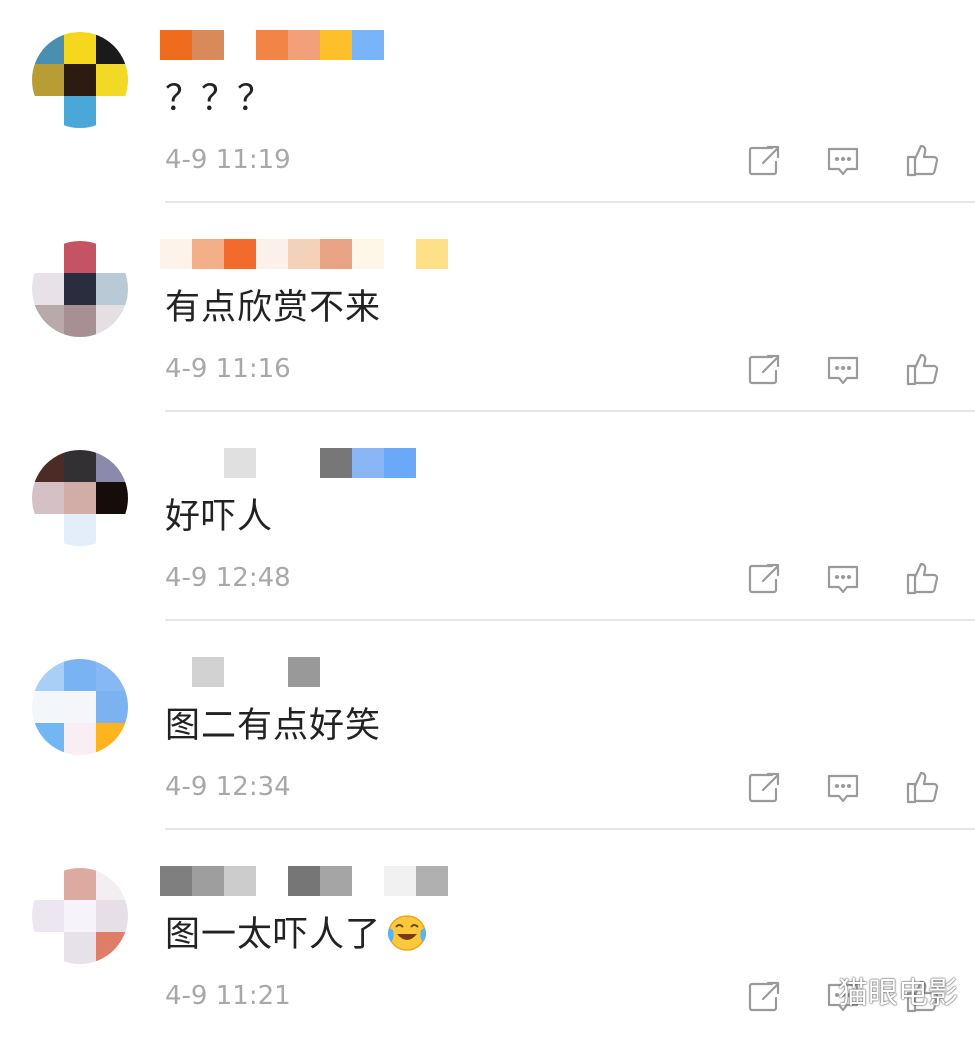 This screenshot has width=975, height=1044. Describe the element at coordinates (273, 935) in the screenshot. I see `comment-text-content: 图一太吓人了` at that location.